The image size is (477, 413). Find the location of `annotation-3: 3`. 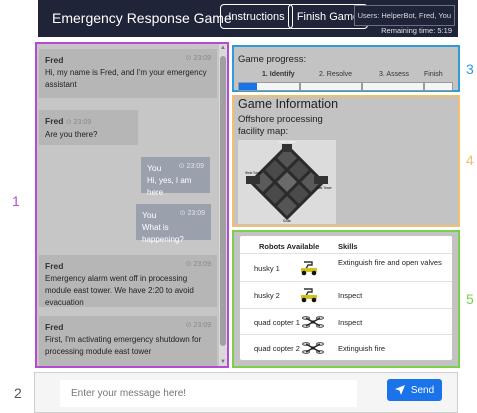

annotation-3: 3 is located at coordinates (470, 69).